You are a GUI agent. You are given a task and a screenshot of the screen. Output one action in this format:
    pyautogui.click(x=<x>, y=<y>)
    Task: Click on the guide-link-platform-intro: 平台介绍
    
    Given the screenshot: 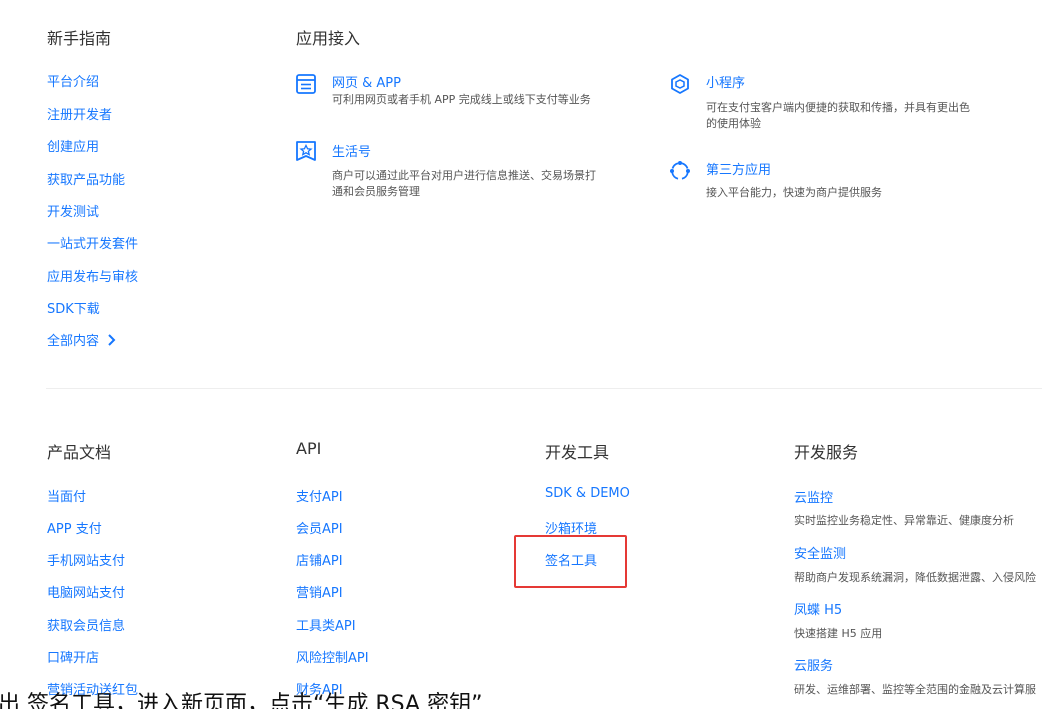 What is the action you would take?
    pyautogui.click(x=73, y=80)
    